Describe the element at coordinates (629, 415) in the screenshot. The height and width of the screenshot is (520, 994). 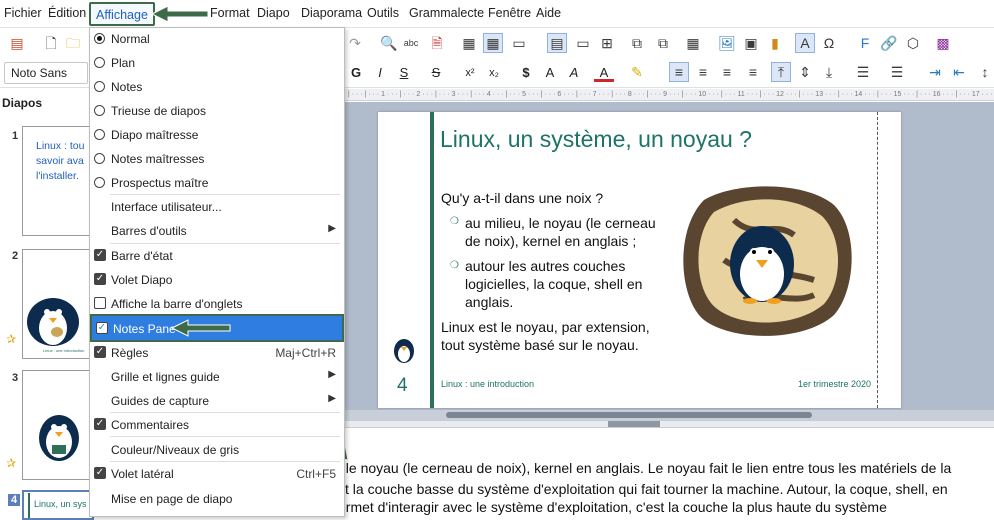
I see `scrollbar-thumb` at that location.